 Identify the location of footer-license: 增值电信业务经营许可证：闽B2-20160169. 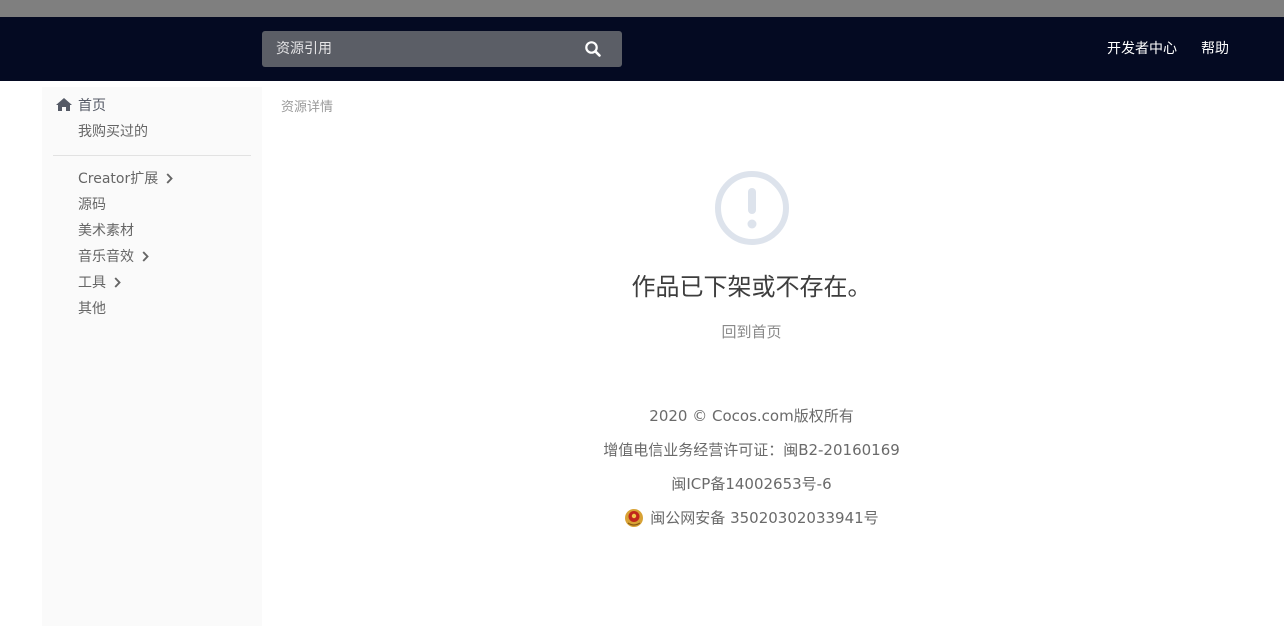
(642, 450).